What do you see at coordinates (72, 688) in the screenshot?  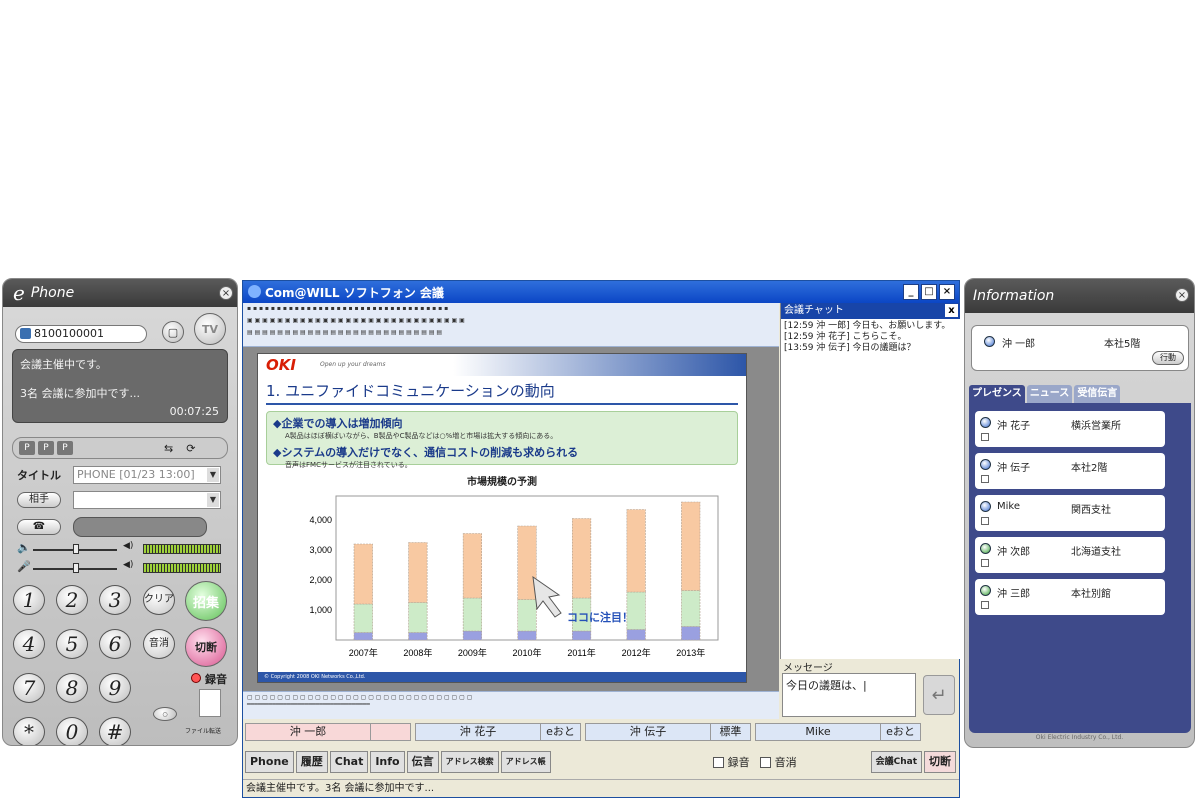 I see `keypad-key: 8` at bounding box center [72, 688].